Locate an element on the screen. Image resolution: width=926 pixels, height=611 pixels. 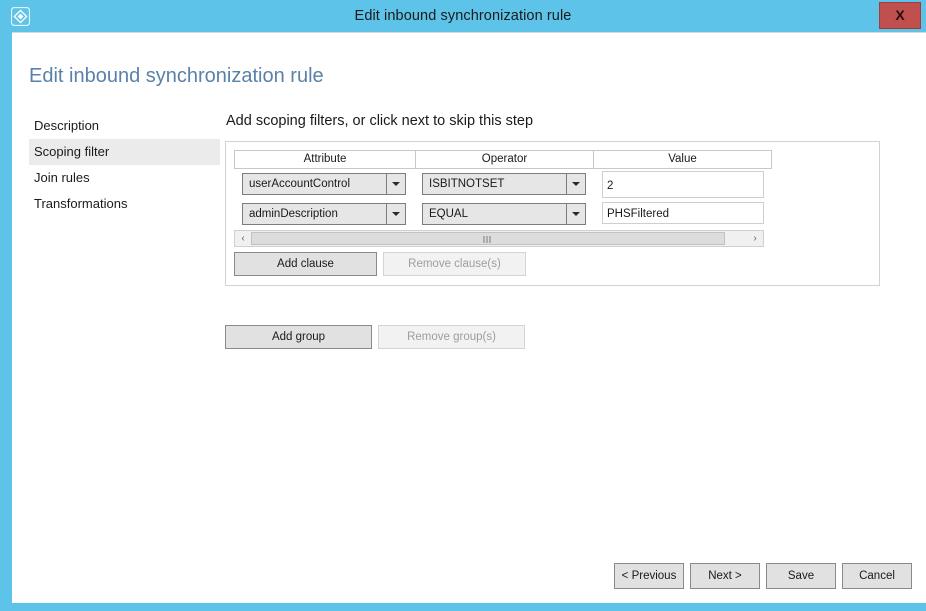
clause-button-row: Add clause Remove clause(s) is located at coordinates (380, 264).